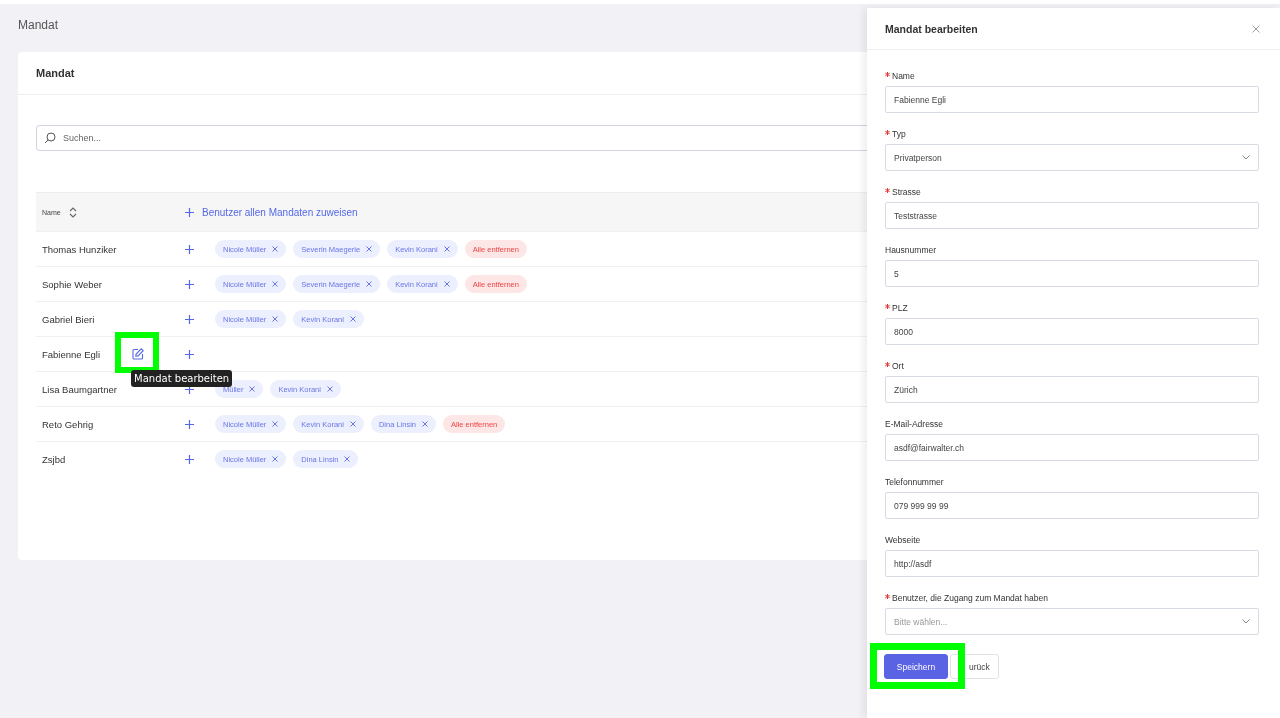 Image resolution: width=1280 pixels, height=718 pixels. I want to click on table-cell: Zsjbd, so click(54, 459).